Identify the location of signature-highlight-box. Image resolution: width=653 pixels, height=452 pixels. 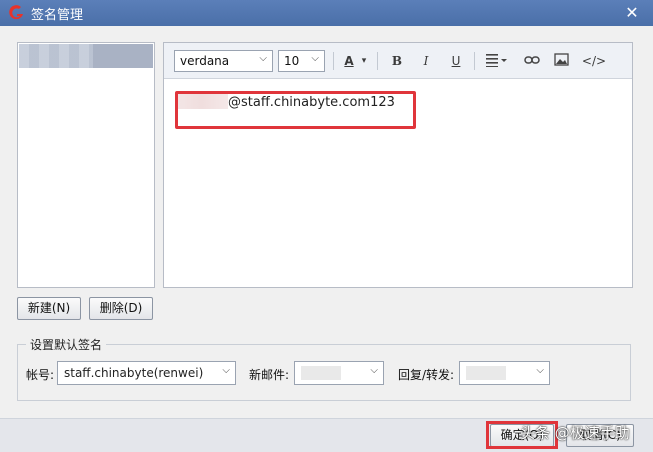
(295, 110).